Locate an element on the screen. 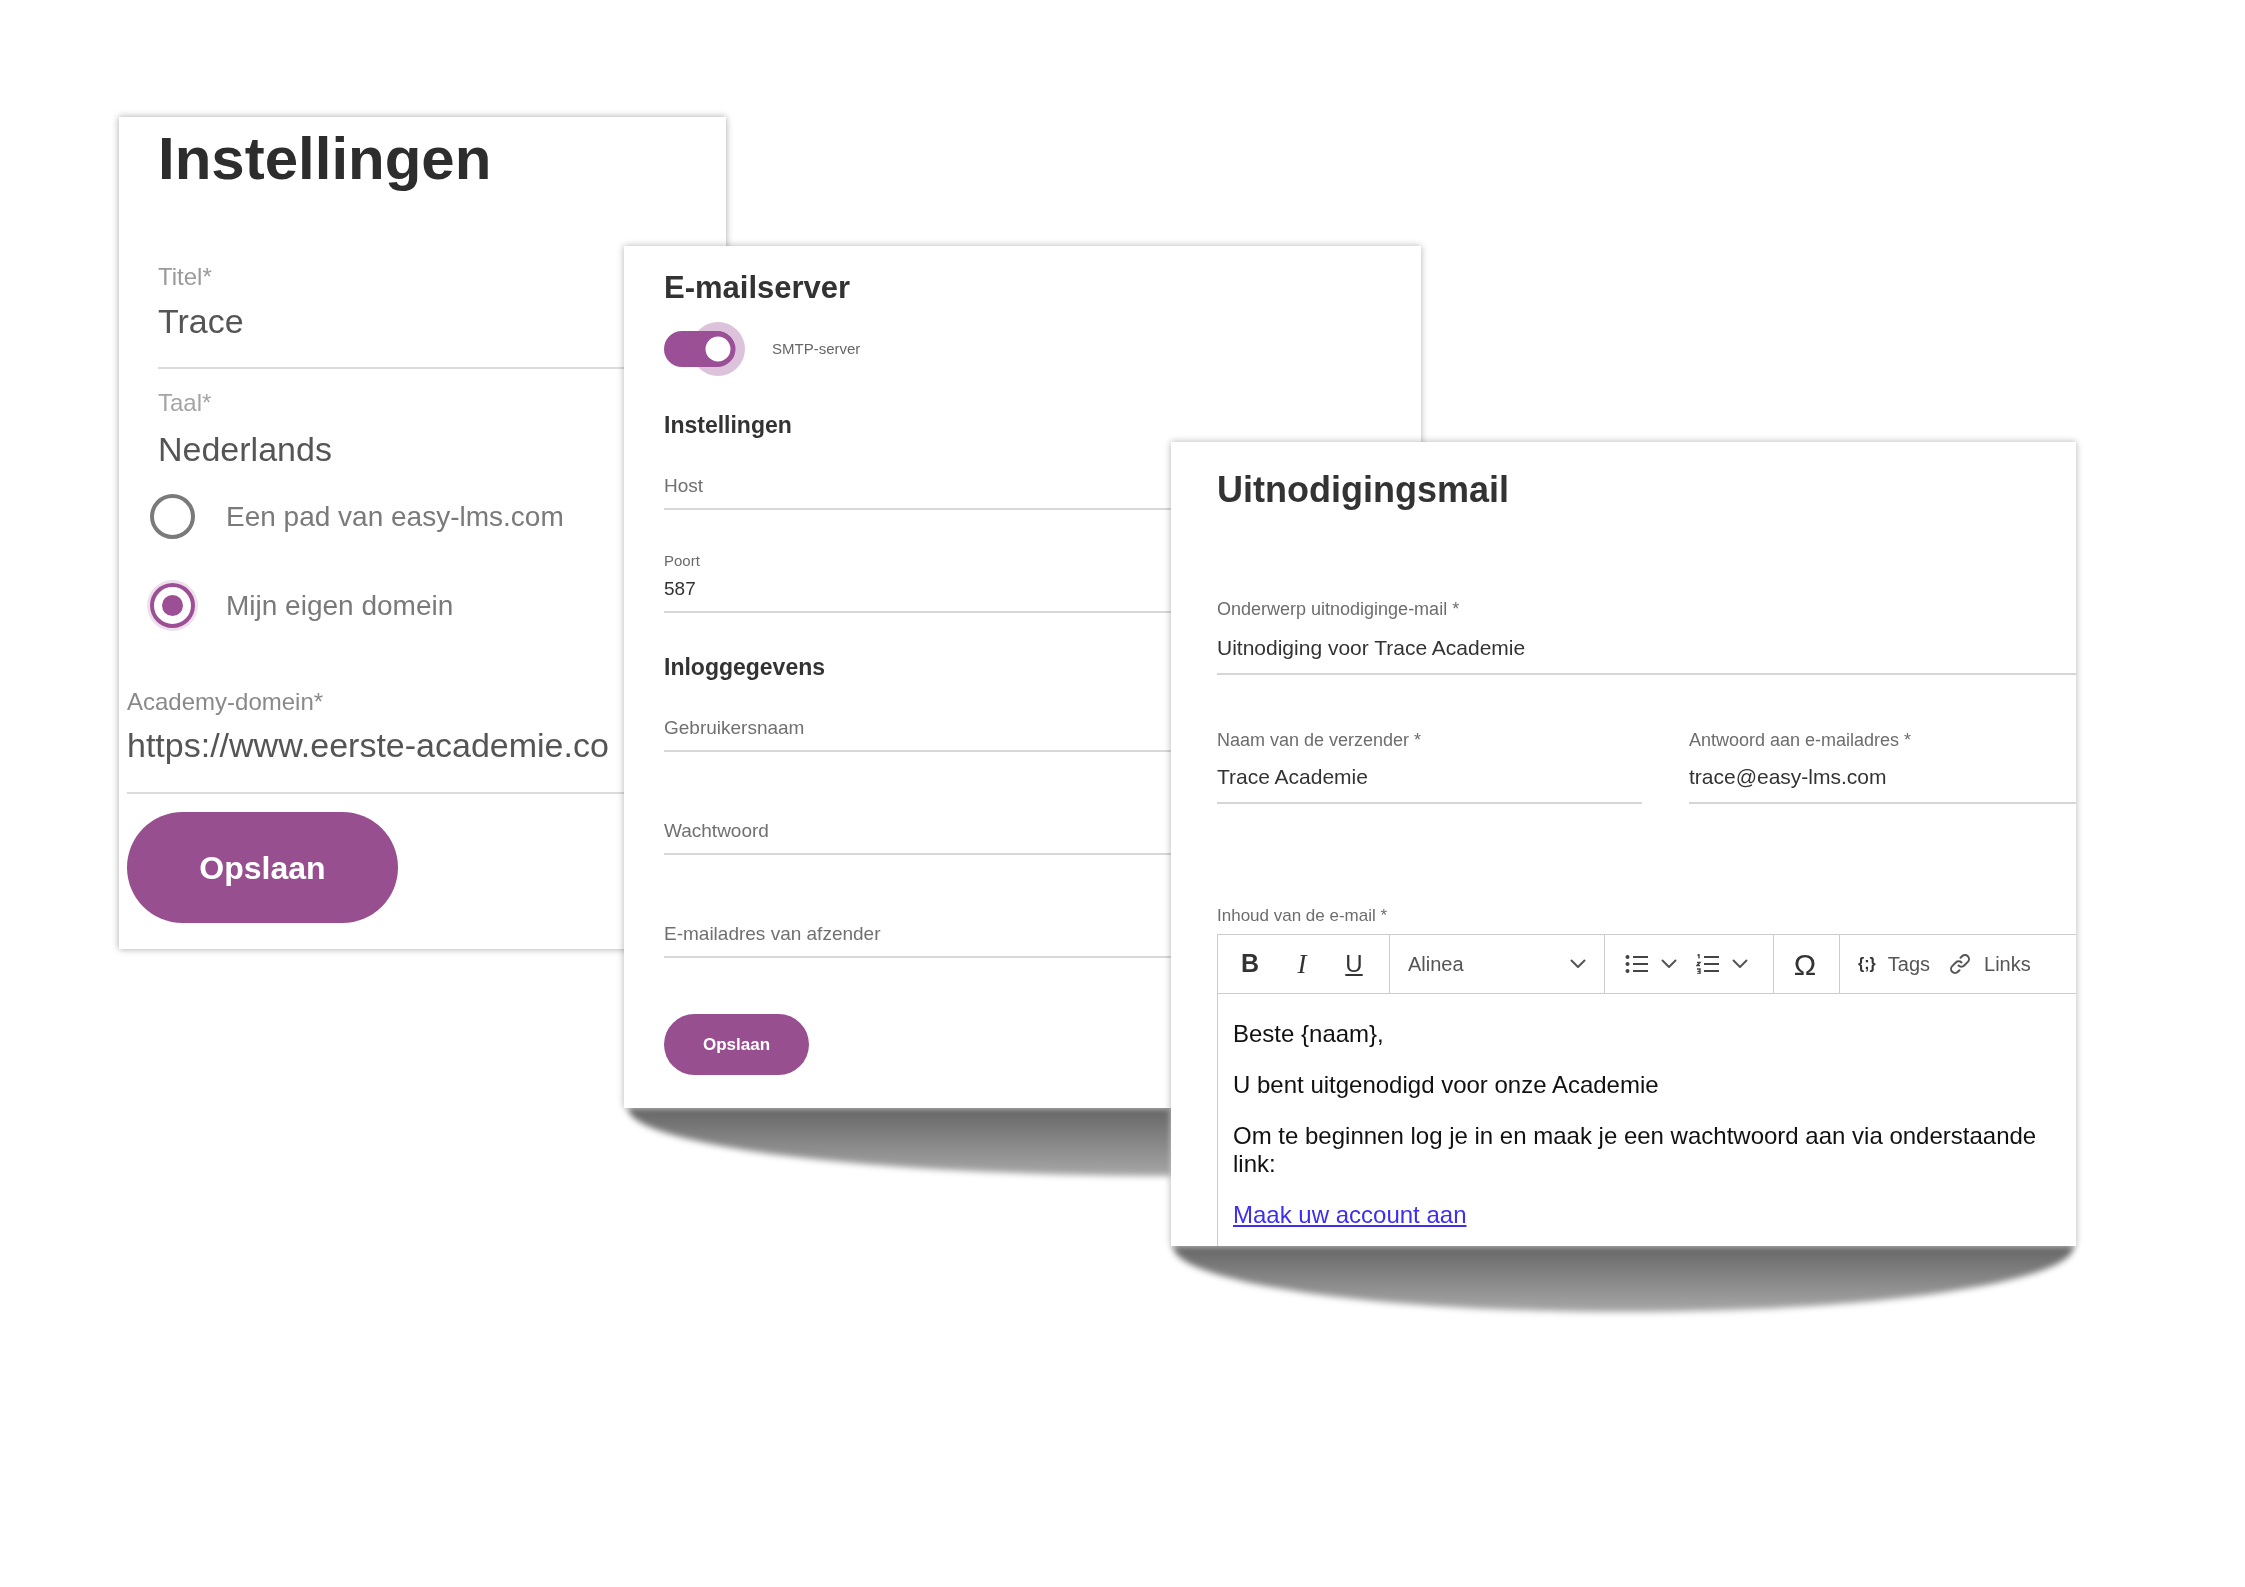 This screenshot has width=2245, height=1587. select-value: Nederlands is located at coordinates (245, 449).